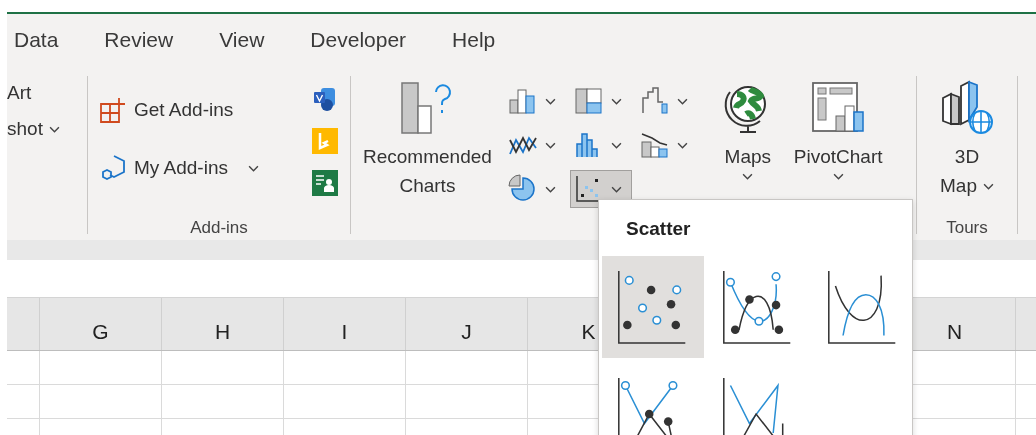 This screenshot has width=1036, height=435. What do you see at coordinates (219, 228) in the screenshot?
I see `group-label: Add-ins` at bounding box center [219, 228].